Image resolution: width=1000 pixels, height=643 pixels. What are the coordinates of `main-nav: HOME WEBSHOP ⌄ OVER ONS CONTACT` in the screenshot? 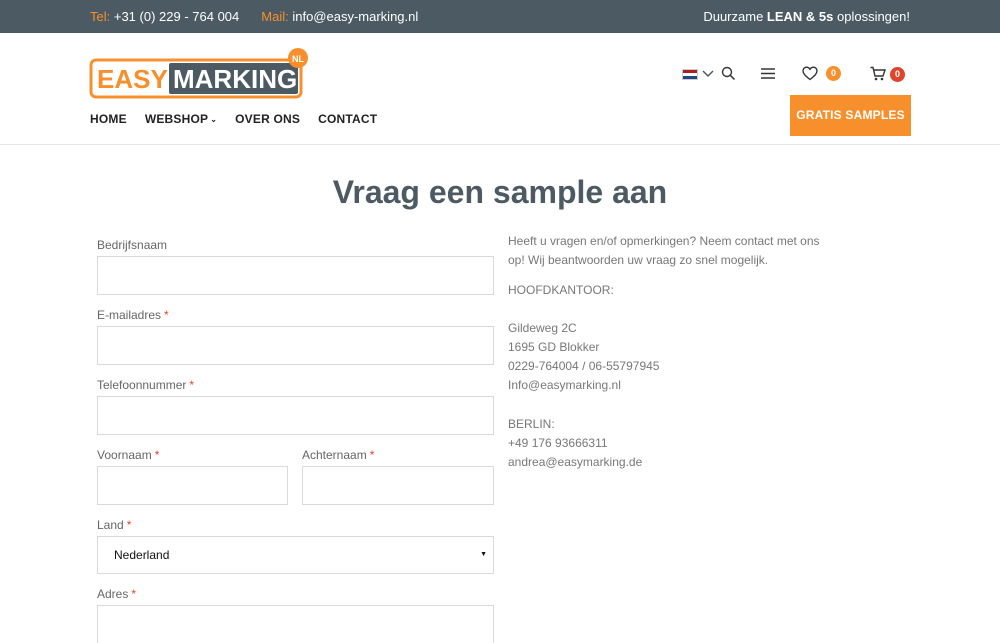 It's located at (242, 119).